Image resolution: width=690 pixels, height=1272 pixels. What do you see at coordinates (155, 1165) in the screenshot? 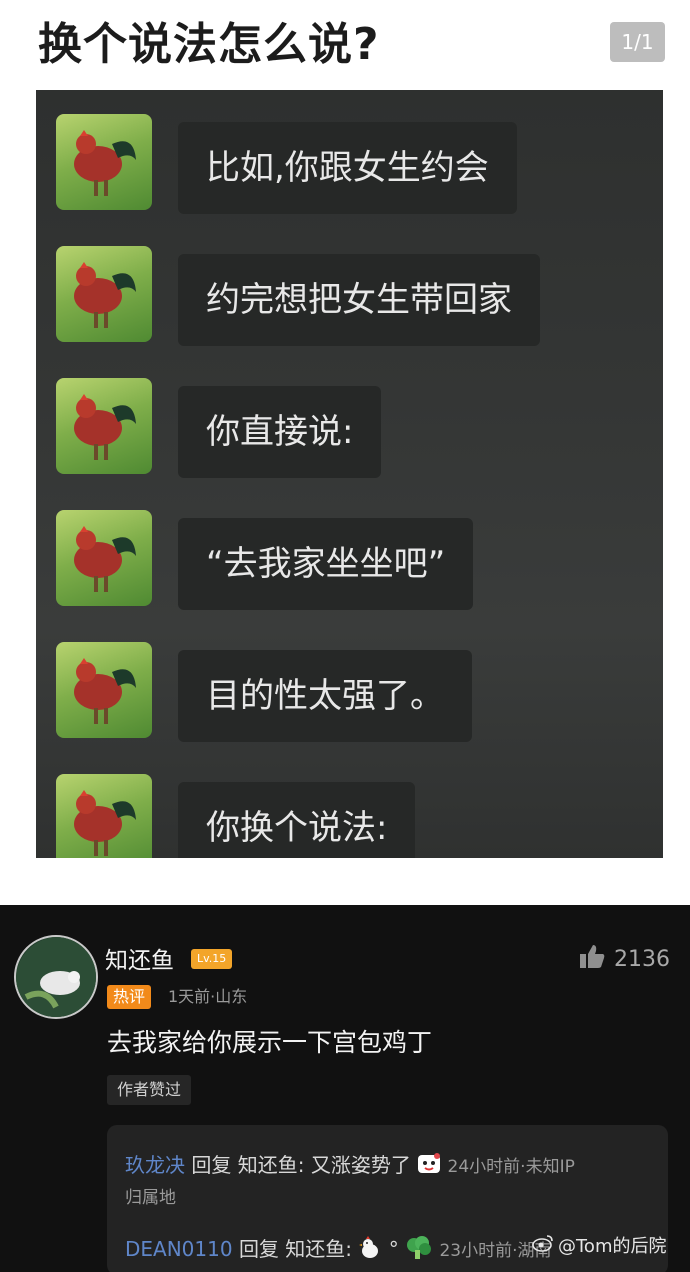
I see `reply-username: 玖龙决` at bounding box center [155, 1165].